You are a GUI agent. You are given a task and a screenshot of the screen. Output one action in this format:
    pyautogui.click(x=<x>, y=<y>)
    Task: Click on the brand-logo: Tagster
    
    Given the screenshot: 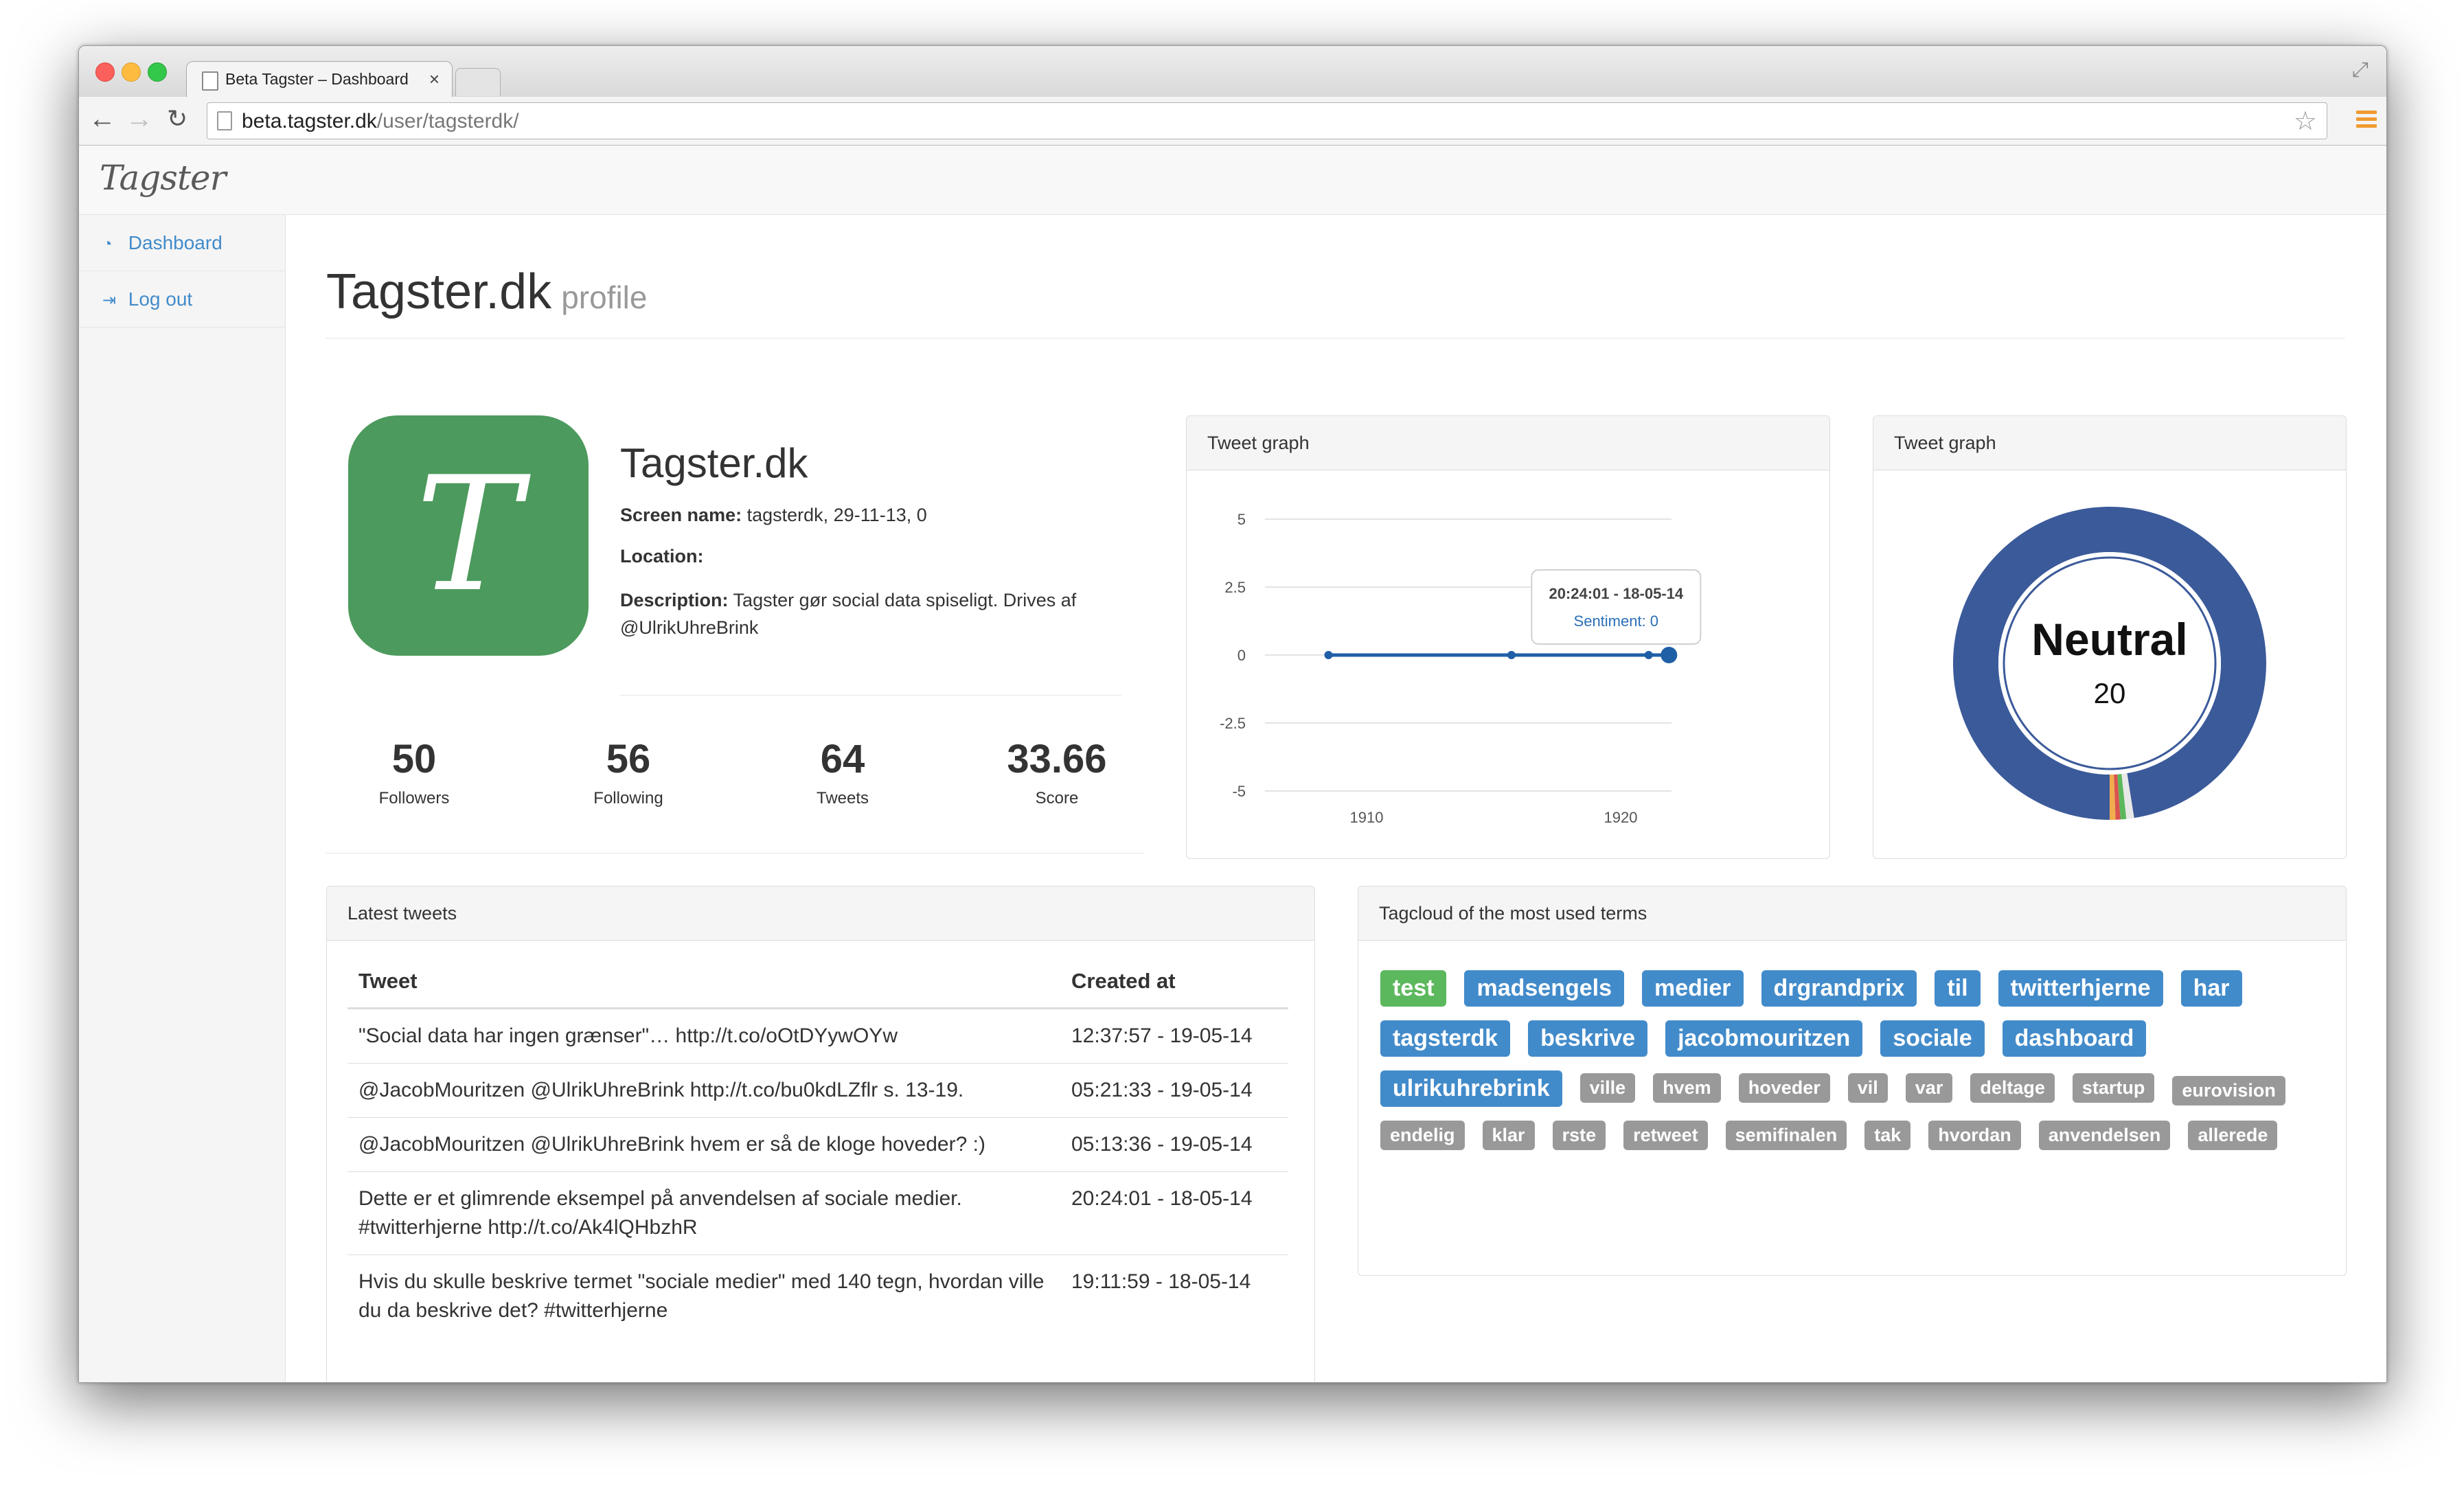 What is the action you would take?
    pyautogui.click(x=163, y=178)
    